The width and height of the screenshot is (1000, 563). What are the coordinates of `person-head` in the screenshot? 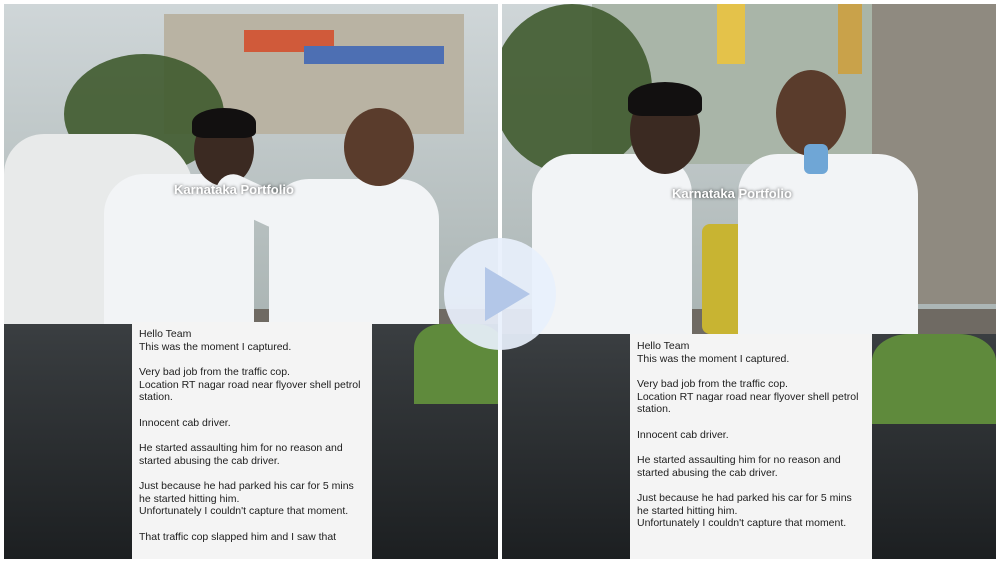 It's located at (379, 147).